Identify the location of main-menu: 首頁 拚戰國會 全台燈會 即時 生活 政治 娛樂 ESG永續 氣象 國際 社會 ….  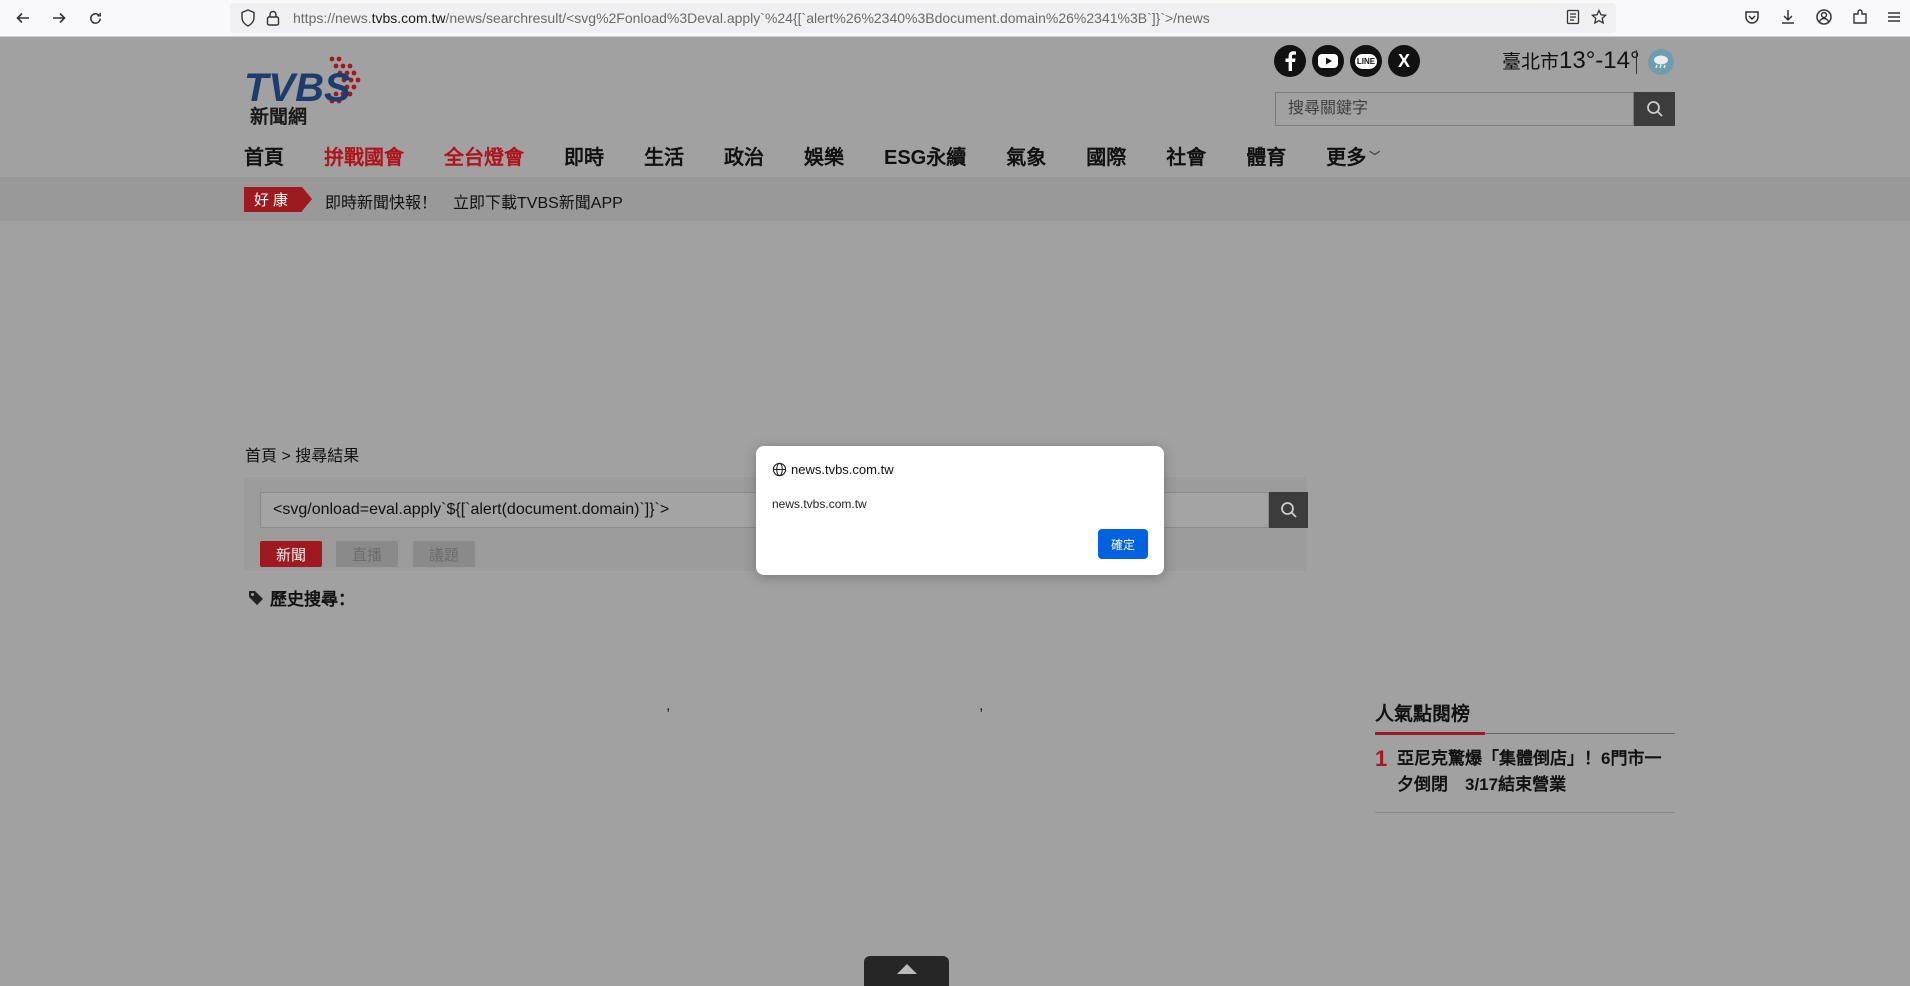
(852, 155).